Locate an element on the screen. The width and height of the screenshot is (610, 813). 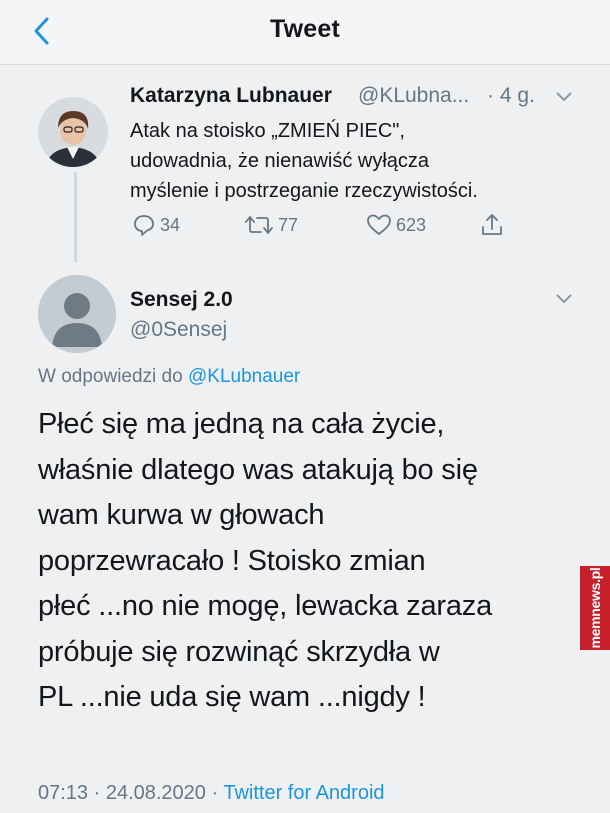
tweet-timestamp: 07:13 · 24.08.2020 · is located at coordinates (131, 793).